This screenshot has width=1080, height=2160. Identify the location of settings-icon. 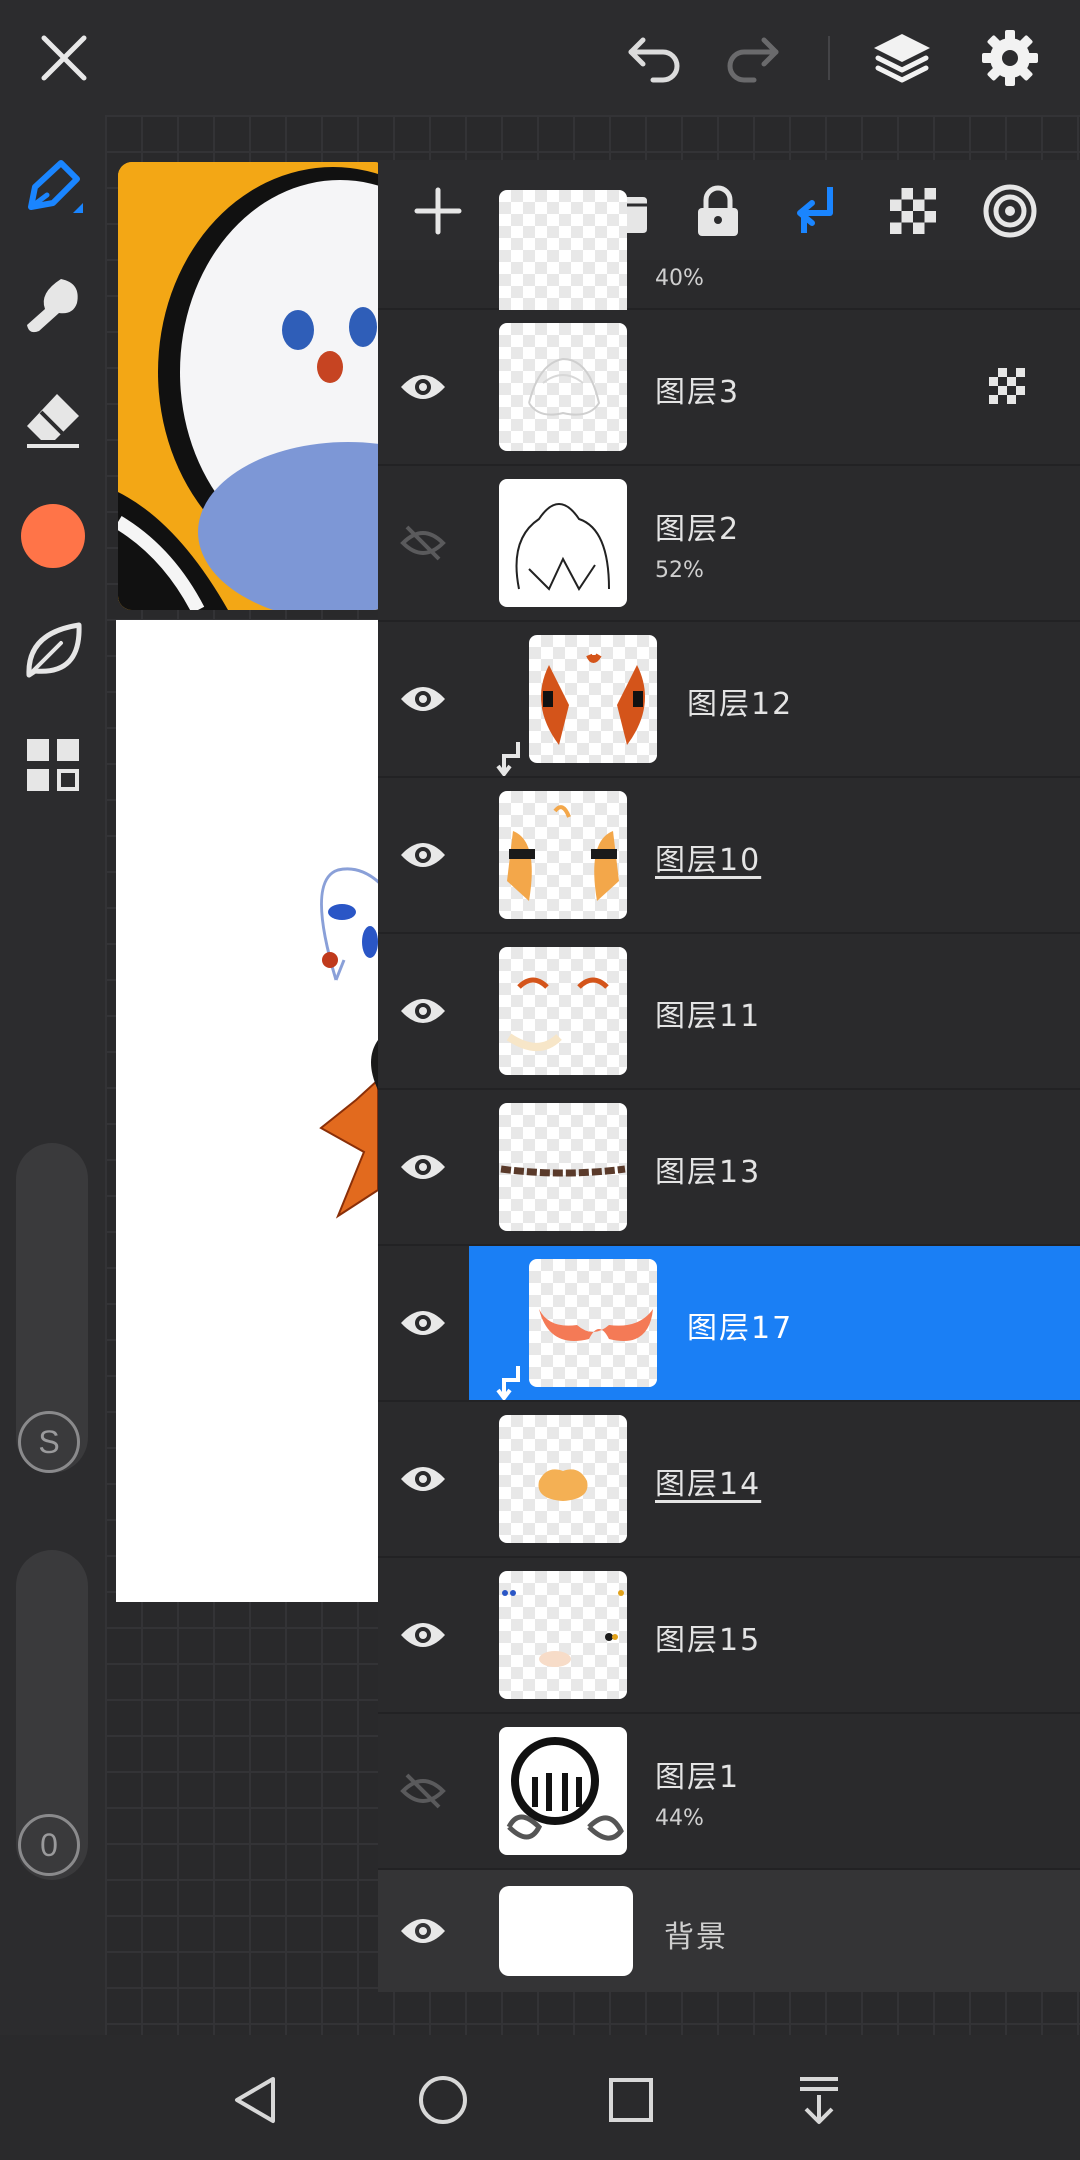
(1010, 58).